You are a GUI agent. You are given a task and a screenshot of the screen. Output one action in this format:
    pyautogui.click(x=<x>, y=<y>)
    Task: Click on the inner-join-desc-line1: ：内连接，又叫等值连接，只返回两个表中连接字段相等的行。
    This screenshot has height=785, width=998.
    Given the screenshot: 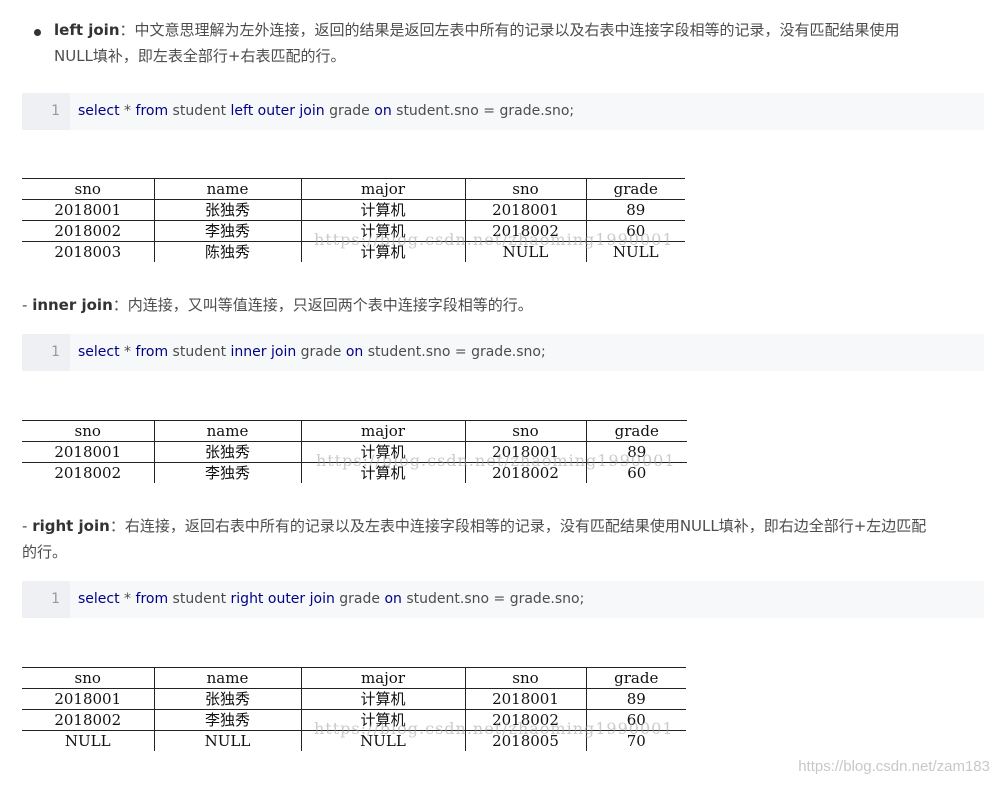 What is the action you would take?
    pyautogui.click(x=322, y=305)
    